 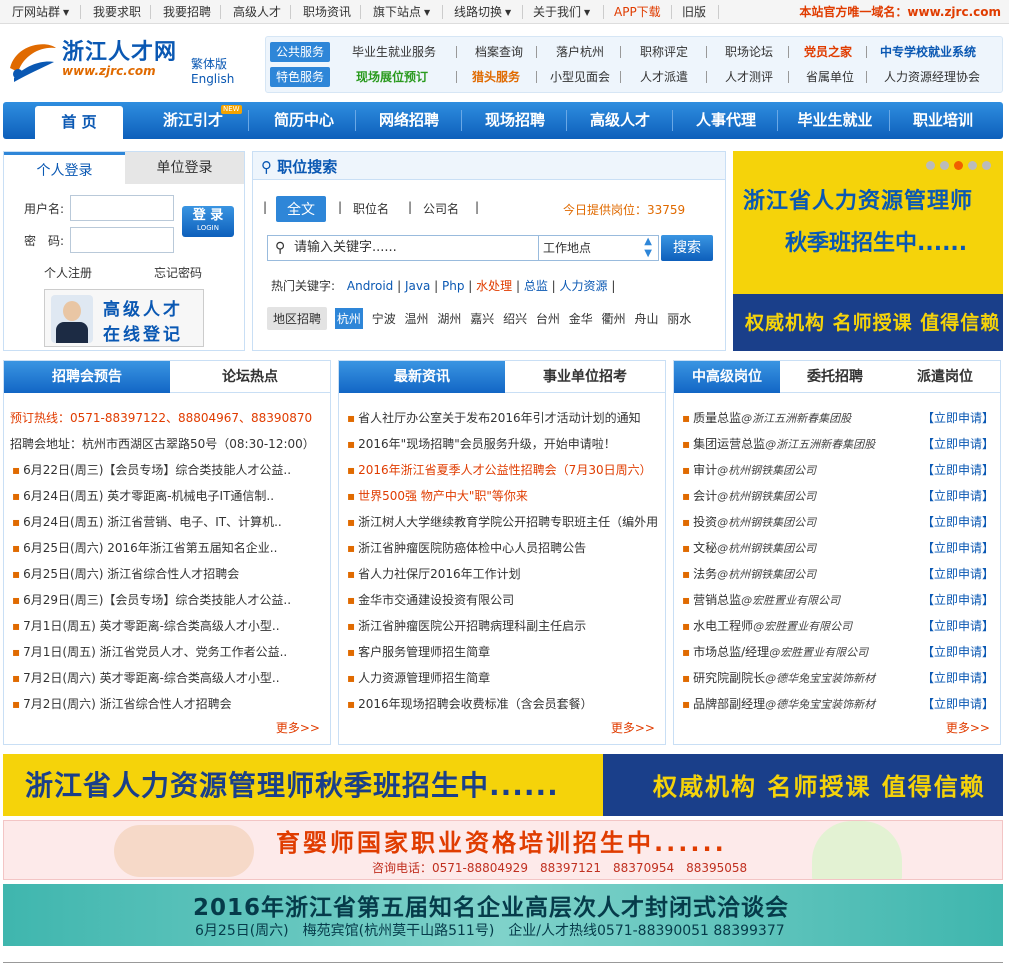 I want to click on news-item: ▪ 金华市交通建设投资有限公司, so click(x=502, y=600).